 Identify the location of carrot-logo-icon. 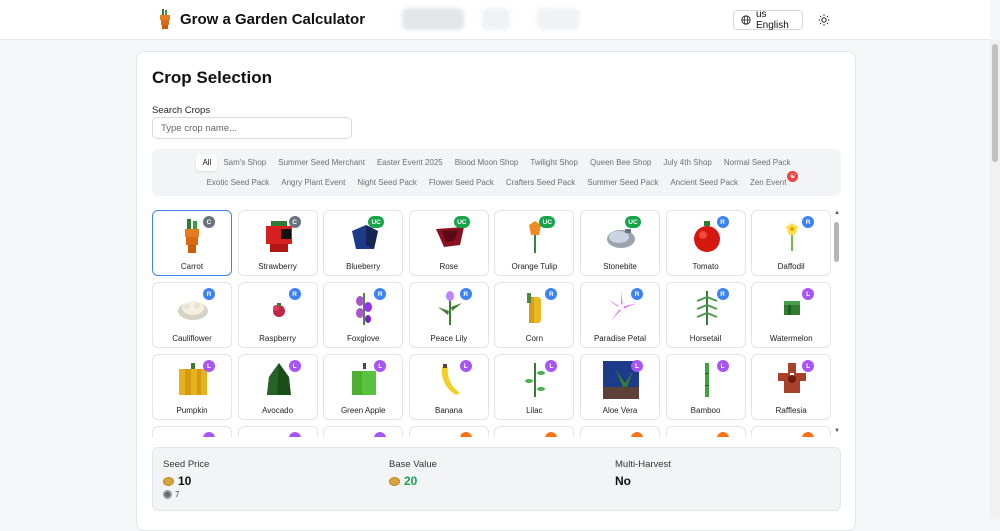
(165, 19).